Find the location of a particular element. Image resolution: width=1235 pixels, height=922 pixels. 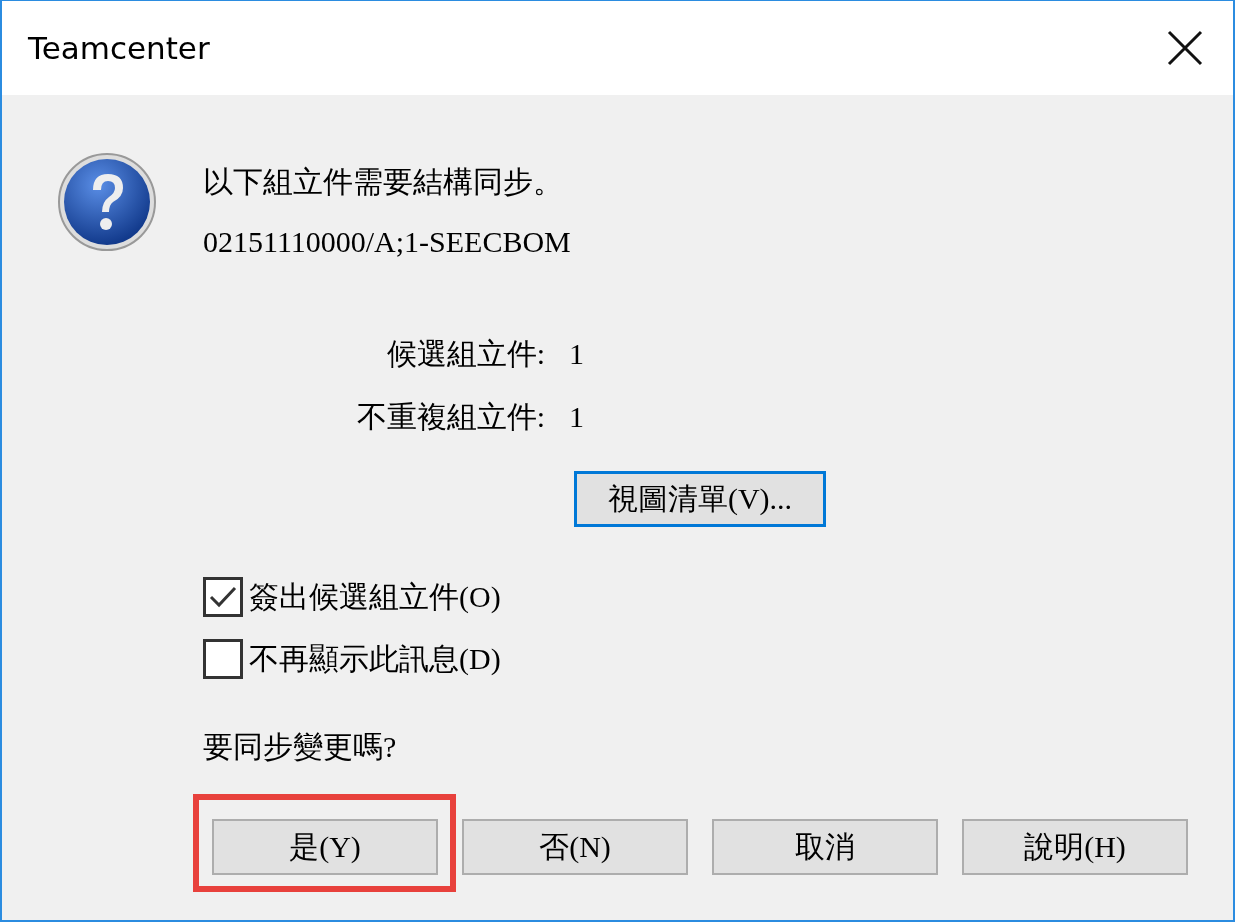

dialog-button: 是(Y) is located at coordinates (325, 847).